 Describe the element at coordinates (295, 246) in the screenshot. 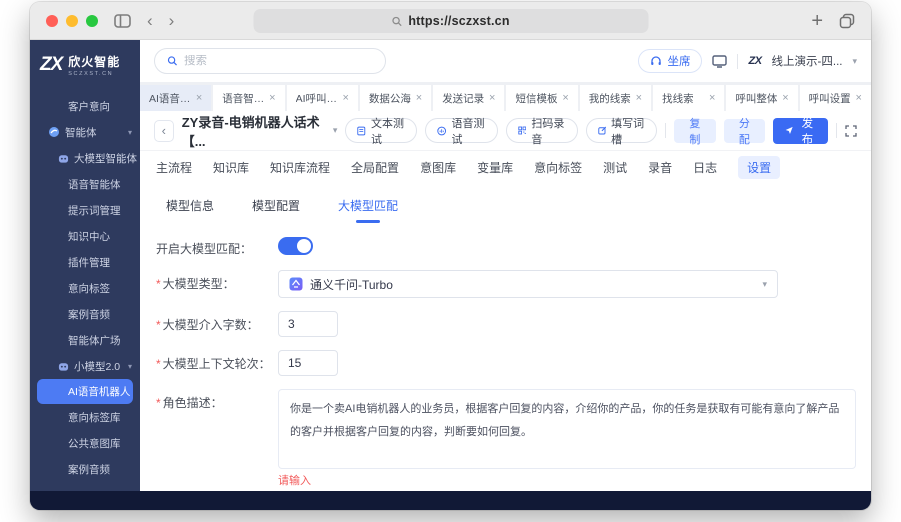

I see `llm-match-toggle` at that location.